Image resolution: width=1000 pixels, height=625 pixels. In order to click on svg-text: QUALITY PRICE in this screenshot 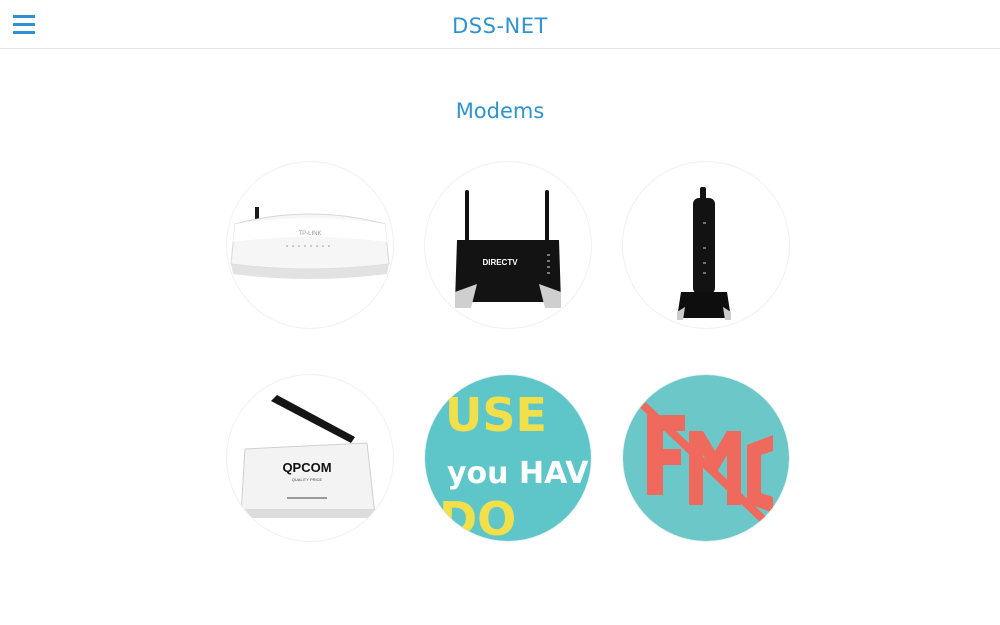, I will do `click(307, 479)`.